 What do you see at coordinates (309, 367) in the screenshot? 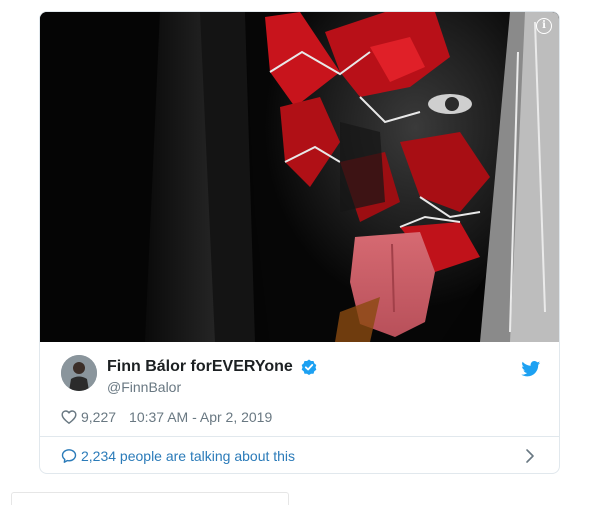
I see `verified-badge-icon` at bounding box center [309, 367].